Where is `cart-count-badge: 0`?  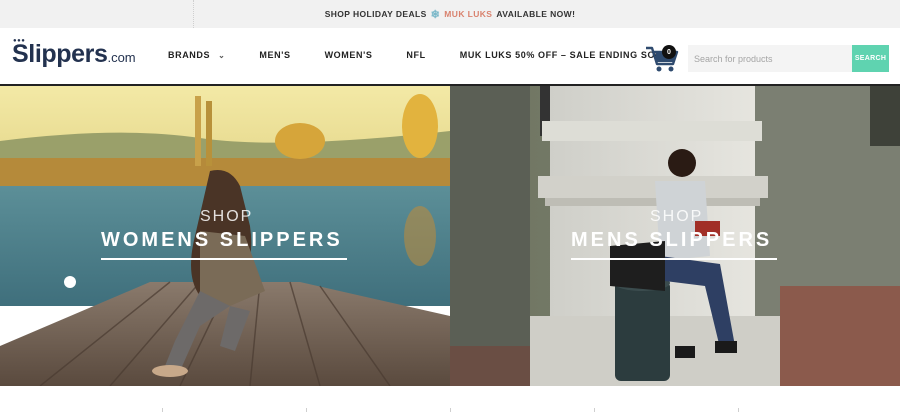 cart-count-badge: 0 is located at coordinates (669, 52).